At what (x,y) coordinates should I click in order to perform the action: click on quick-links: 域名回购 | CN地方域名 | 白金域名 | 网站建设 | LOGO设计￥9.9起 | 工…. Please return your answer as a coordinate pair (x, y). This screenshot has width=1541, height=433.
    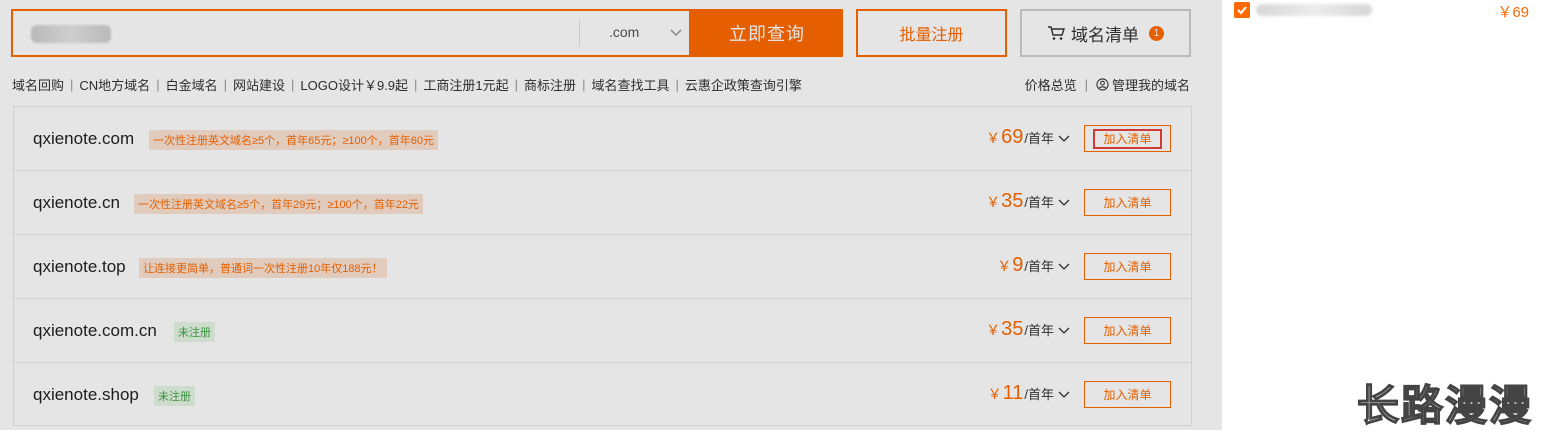
    Looking at the image, I should click on (407, 84).